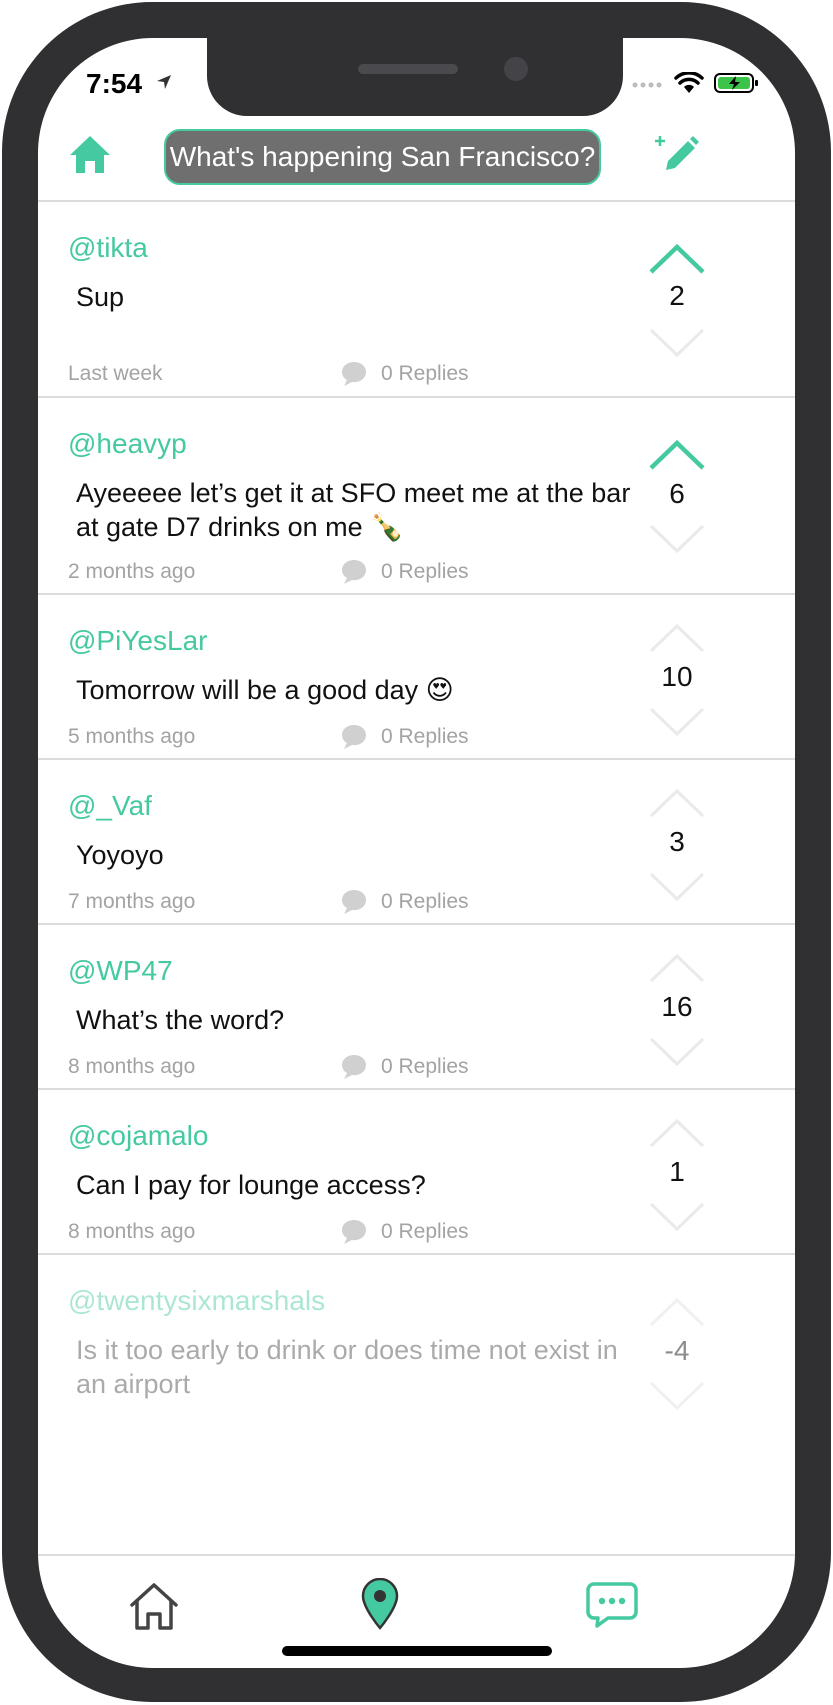 The height and width of the screenshot is (1705, 833). Describe the element at coordinates (196, 1301) in the screenshot. I see `post-author: @twentysixmarshals` at that location.